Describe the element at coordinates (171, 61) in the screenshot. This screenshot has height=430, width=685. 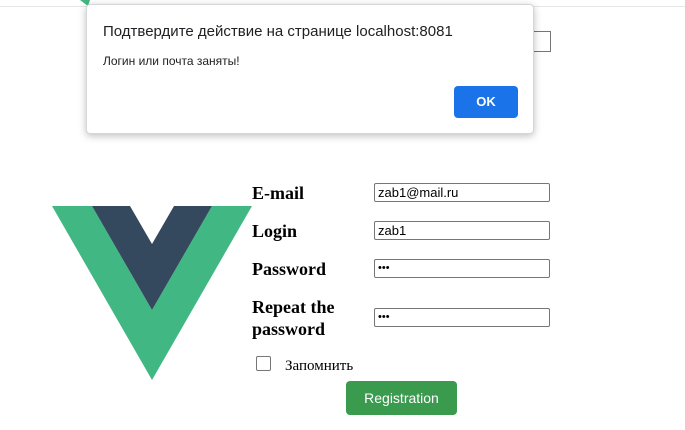
I see `dialog-message: Логин или почта заняты!` at that location.